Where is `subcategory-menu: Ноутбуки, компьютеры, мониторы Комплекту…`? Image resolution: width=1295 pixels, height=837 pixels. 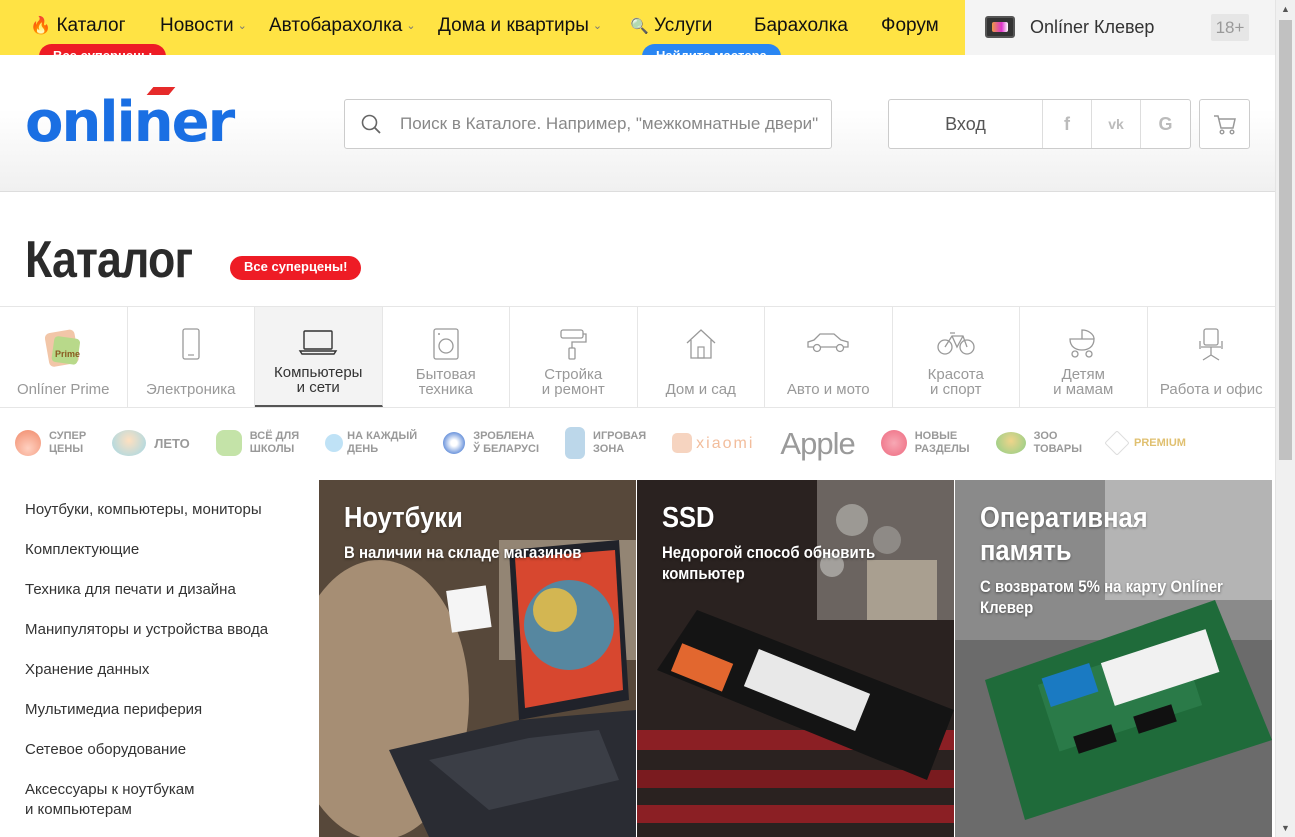 subcategory-menu: Ноутбуки, компьютеры, мониторы Комплекту… is located at coordinates (165, 660).